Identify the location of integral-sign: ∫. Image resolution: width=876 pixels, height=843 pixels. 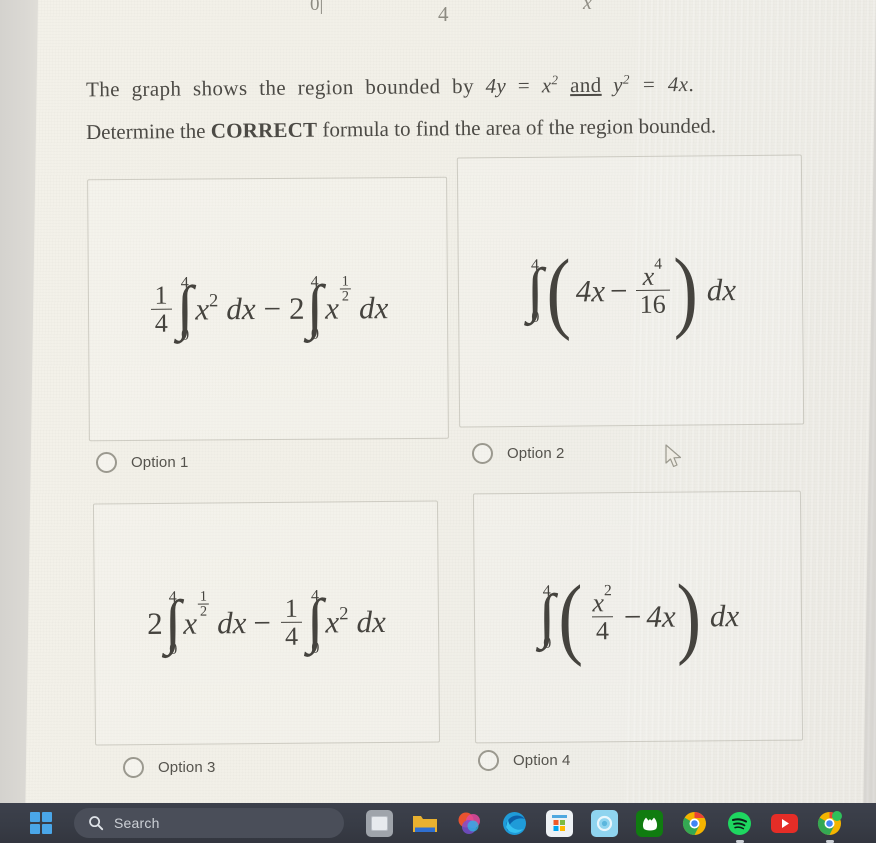
(547, 616).